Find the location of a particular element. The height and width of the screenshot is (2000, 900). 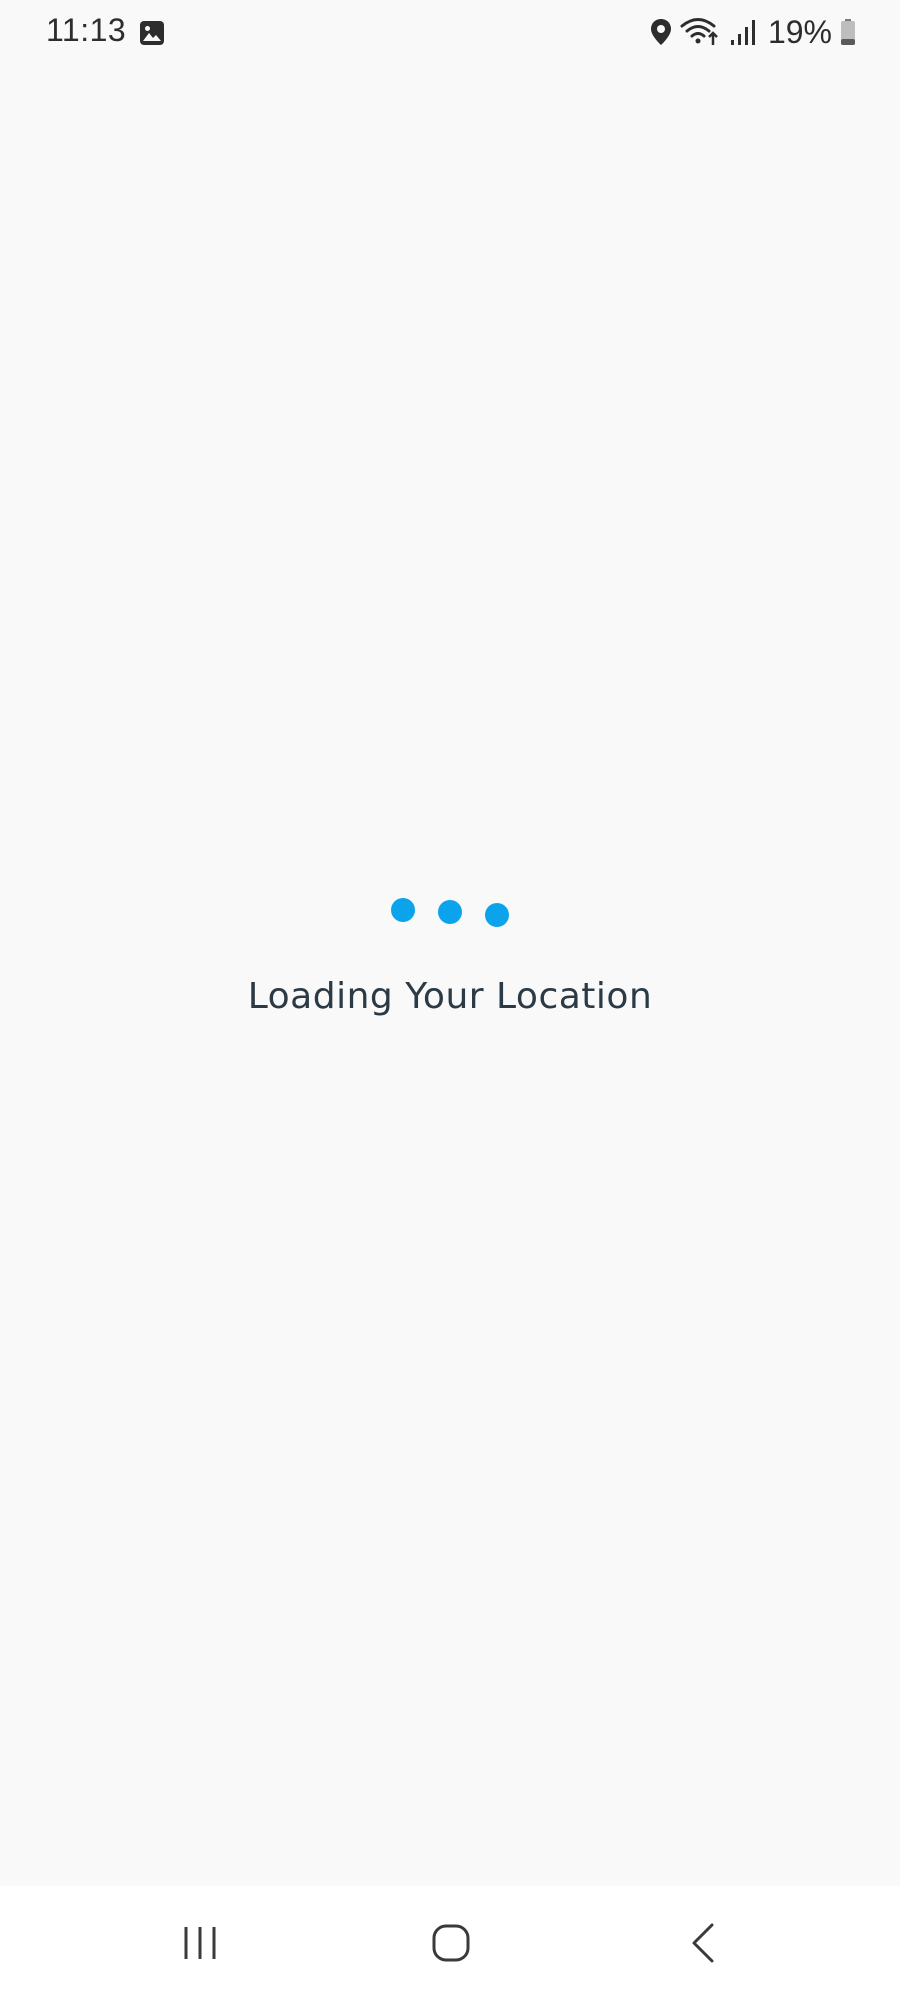

loading-message: Loading Your Location is located at coordinates (450, 996).